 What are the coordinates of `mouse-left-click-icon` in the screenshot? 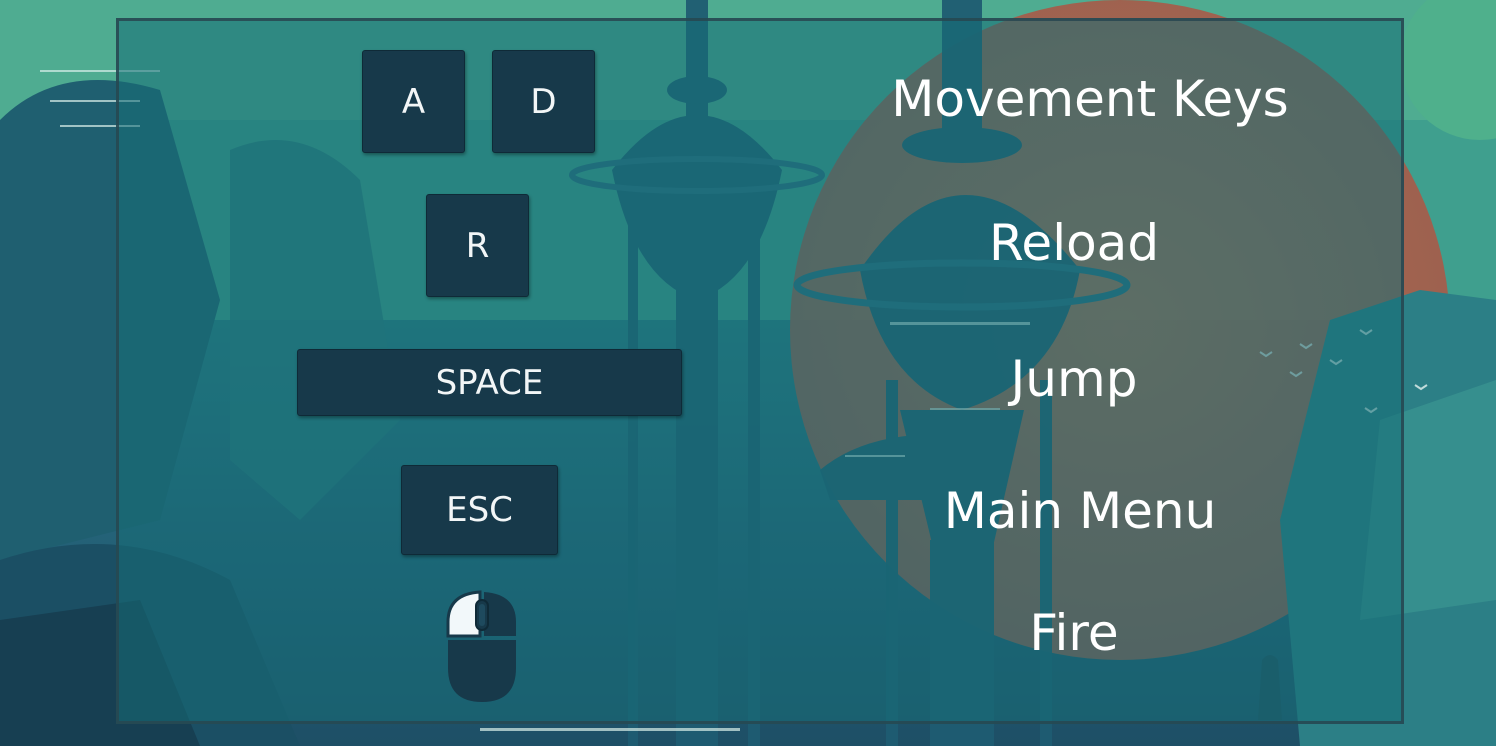 It's located at (481, 646).